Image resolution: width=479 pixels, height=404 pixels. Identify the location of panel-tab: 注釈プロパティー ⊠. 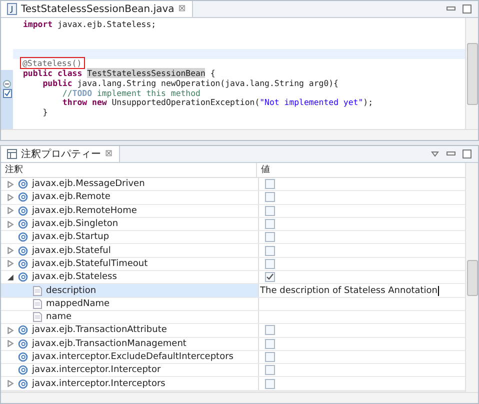
(60, 154).